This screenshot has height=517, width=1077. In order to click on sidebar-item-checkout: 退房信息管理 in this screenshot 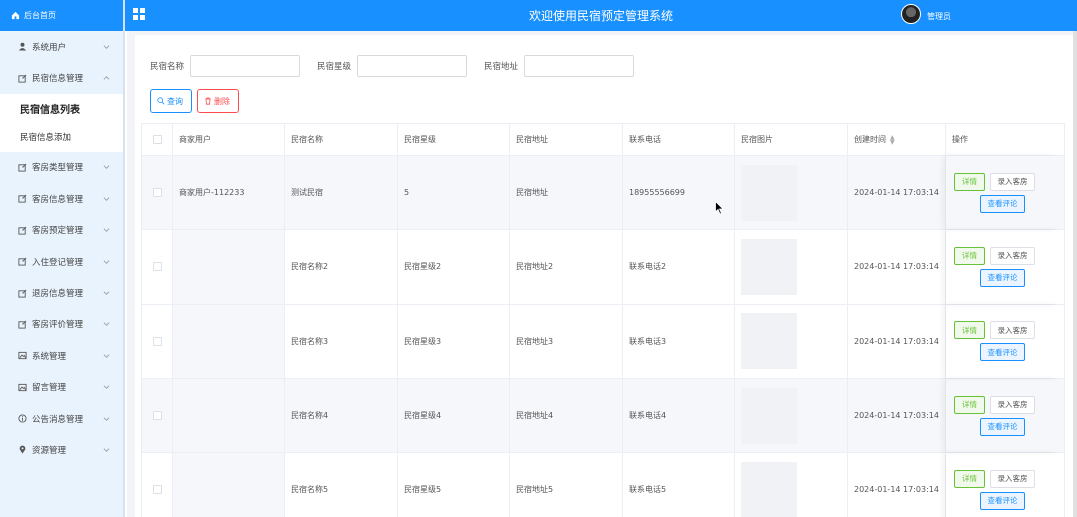, I will do `click(61, 292)`.